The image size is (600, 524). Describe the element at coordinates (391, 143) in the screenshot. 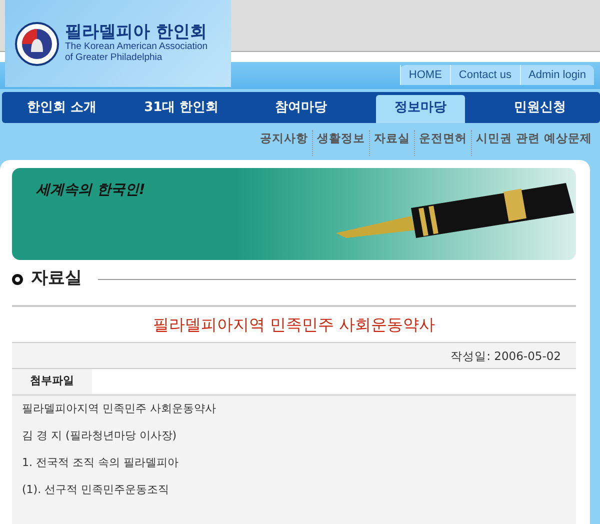

I see `sub-nav-link: 자료실` at that location.